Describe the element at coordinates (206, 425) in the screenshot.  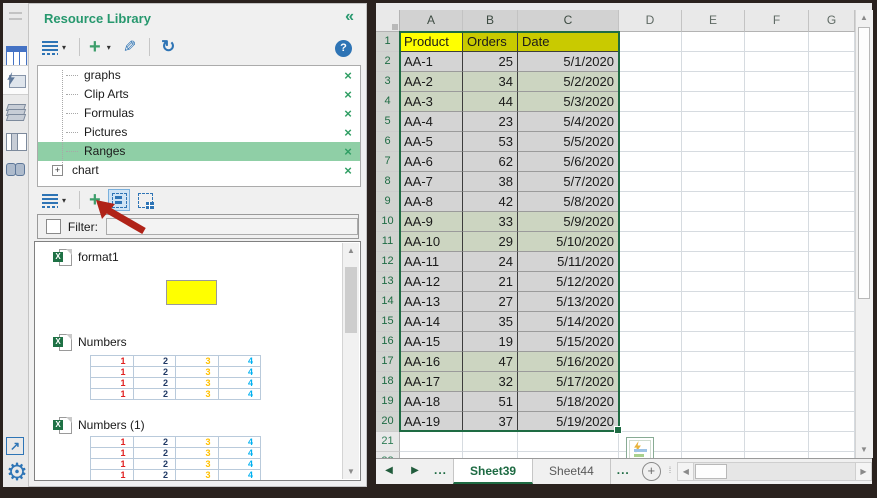
I see `library-item: X Numbers (1)` at that location.